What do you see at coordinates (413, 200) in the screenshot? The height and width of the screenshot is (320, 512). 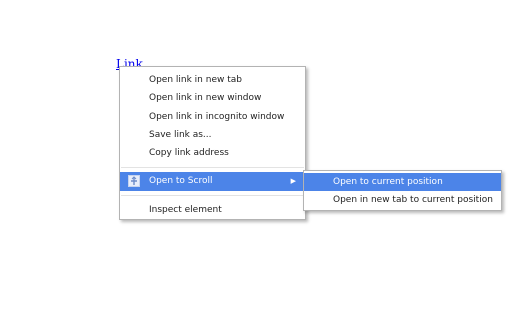 I see `menu-item-label: Open in new tab to current position` at bounding box center [413, 200].